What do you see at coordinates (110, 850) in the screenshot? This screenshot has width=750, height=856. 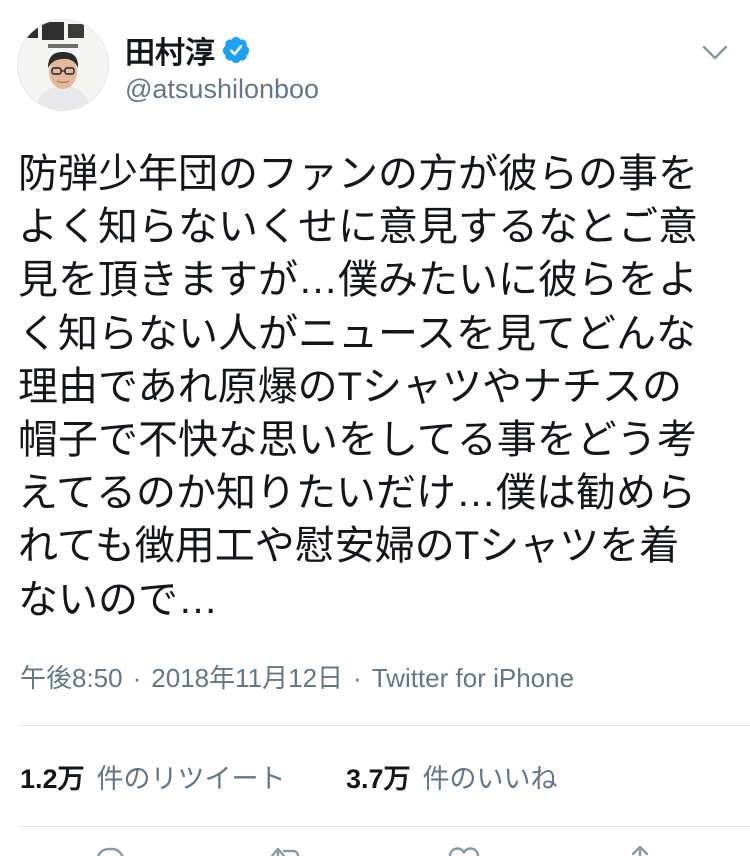 I see `reply-icon` at bounding box center [110, 850].